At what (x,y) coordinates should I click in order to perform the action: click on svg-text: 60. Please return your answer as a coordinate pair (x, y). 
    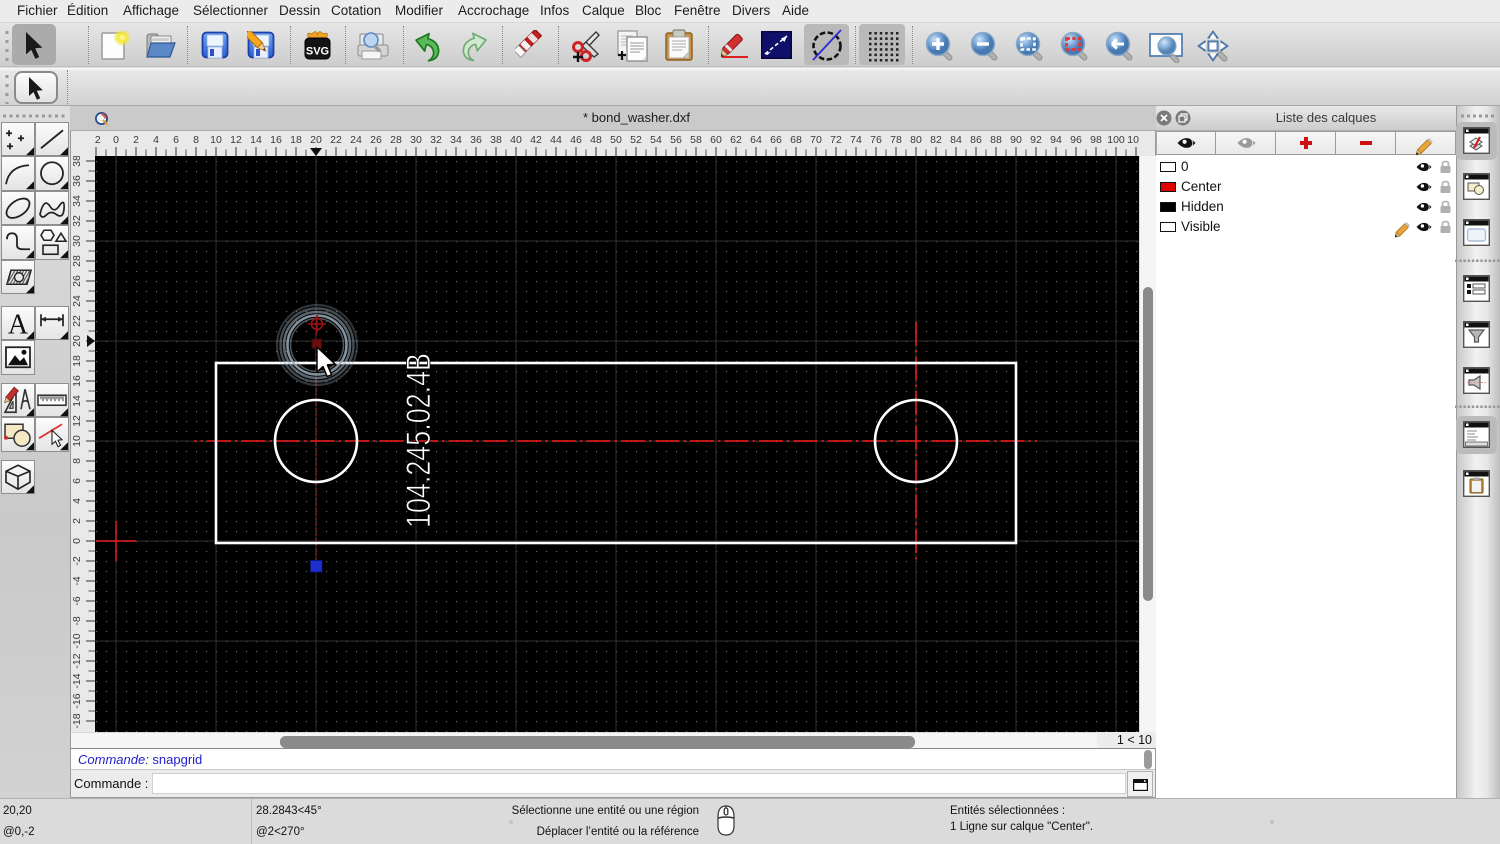
    Looking at the image, I should click on (716, 140).